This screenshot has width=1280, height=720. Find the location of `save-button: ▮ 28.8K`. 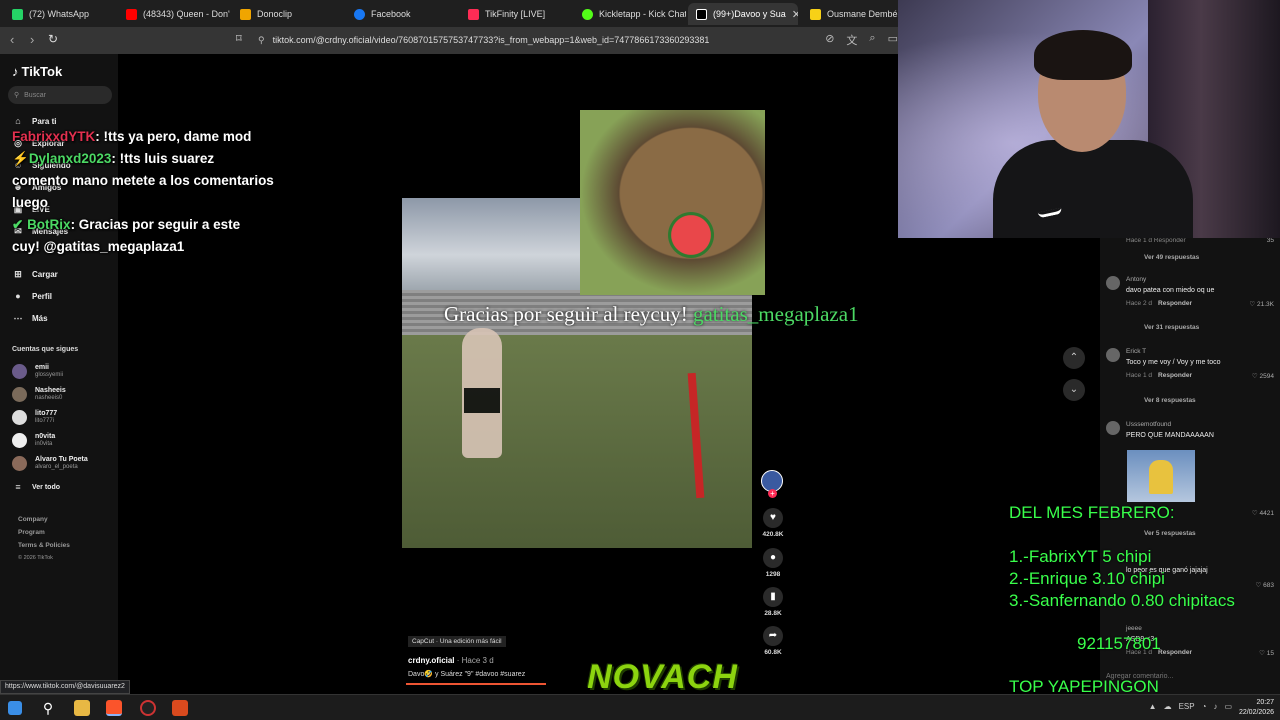

save-button: ▮ 28.8K is located at coordinates (773, 602).